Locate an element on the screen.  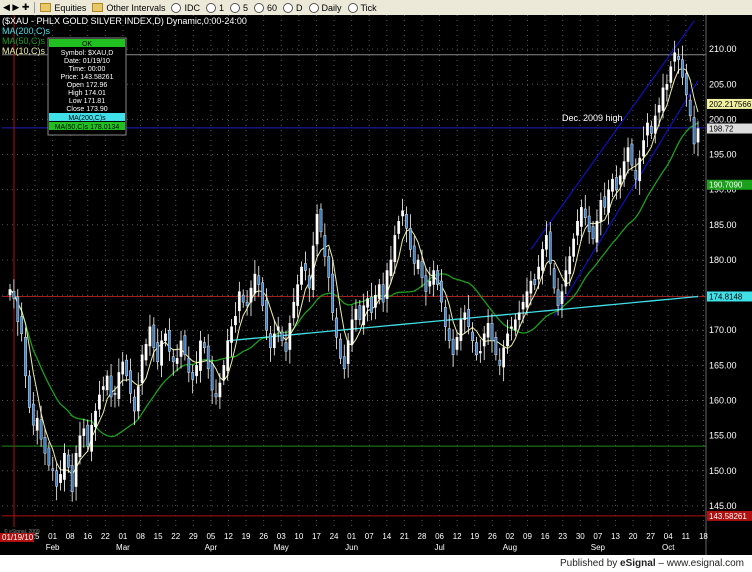
cursor-status: OK is located at coordinates (87, 44).